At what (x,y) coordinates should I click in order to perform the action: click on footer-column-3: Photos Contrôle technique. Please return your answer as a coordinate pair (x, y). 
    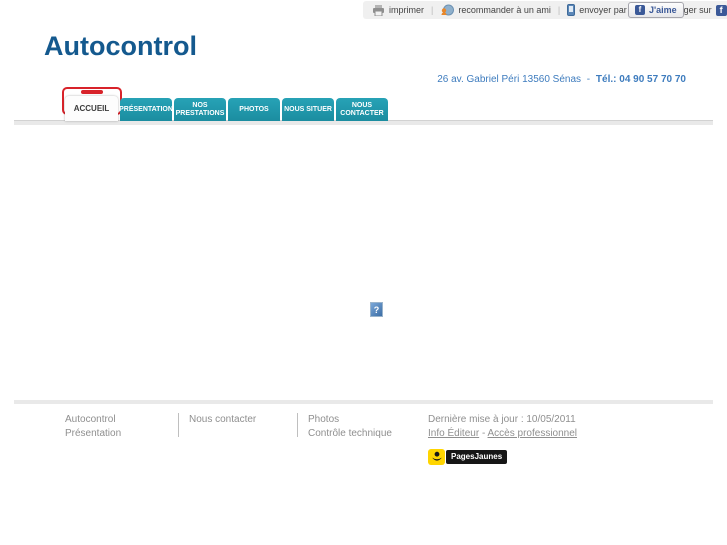
    Looking at the image, I should click on (350, 427).